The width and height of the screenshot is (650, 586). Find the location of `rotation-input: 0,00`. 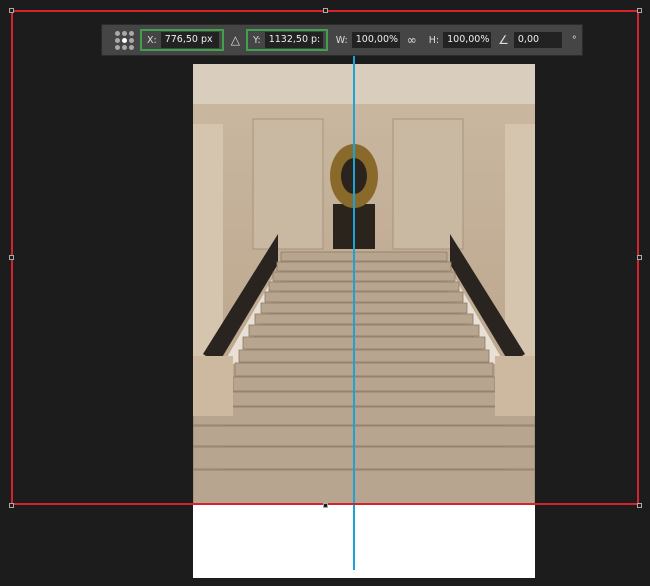

rotation-input: 0,00 is located at coordinates (537, 40).